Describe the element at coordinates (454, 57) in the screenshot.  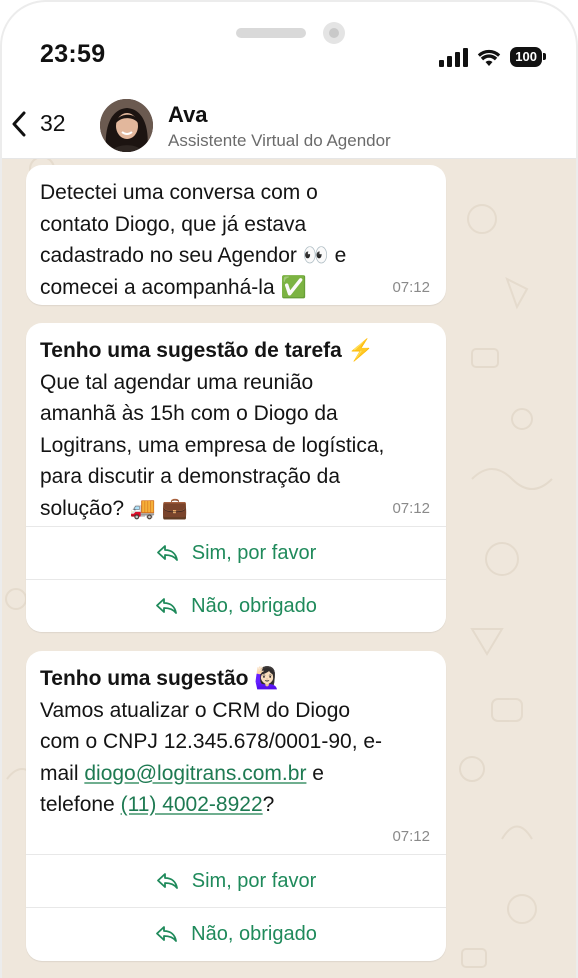
I see `signal-icon` at that location.